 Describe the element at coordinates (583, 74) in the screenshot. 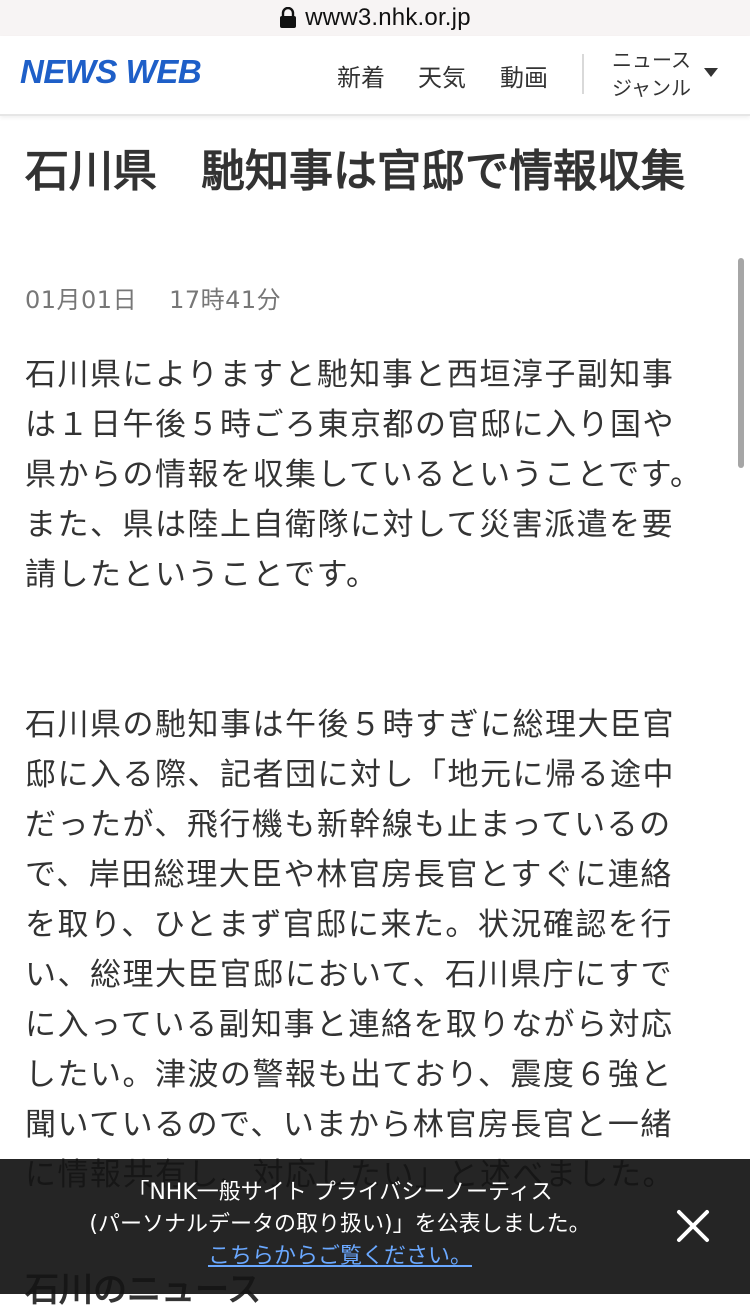

I see `nav-divider` at that location.